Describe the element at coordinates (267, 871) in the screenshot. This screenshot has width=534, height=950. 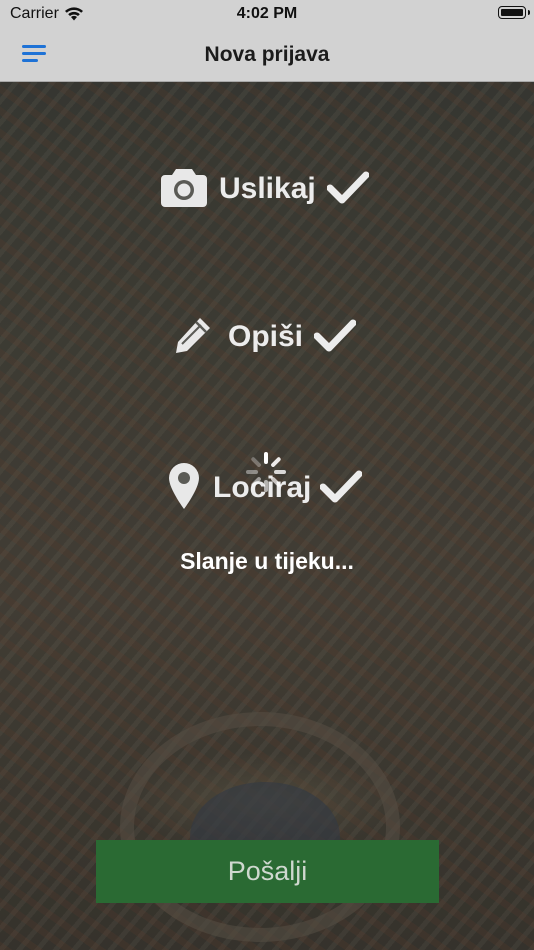
I see `send-button: Pošalji` at that location.